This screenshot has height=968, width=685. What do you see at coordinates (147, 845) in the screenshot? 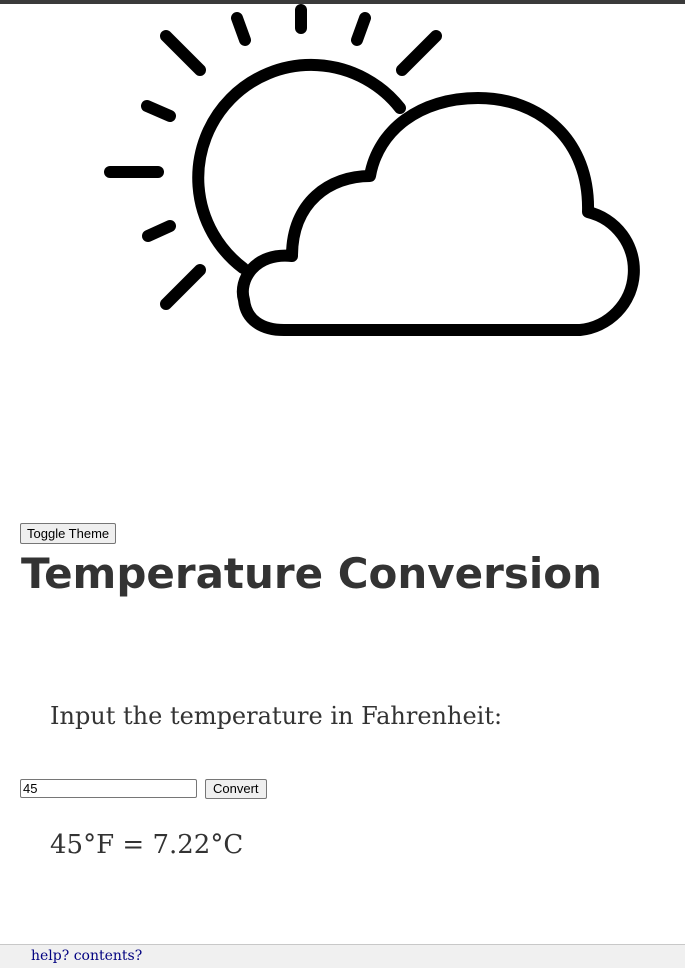
I see `conversion-result: 45°F = 7.22°C` at bounding box center [147, 845].